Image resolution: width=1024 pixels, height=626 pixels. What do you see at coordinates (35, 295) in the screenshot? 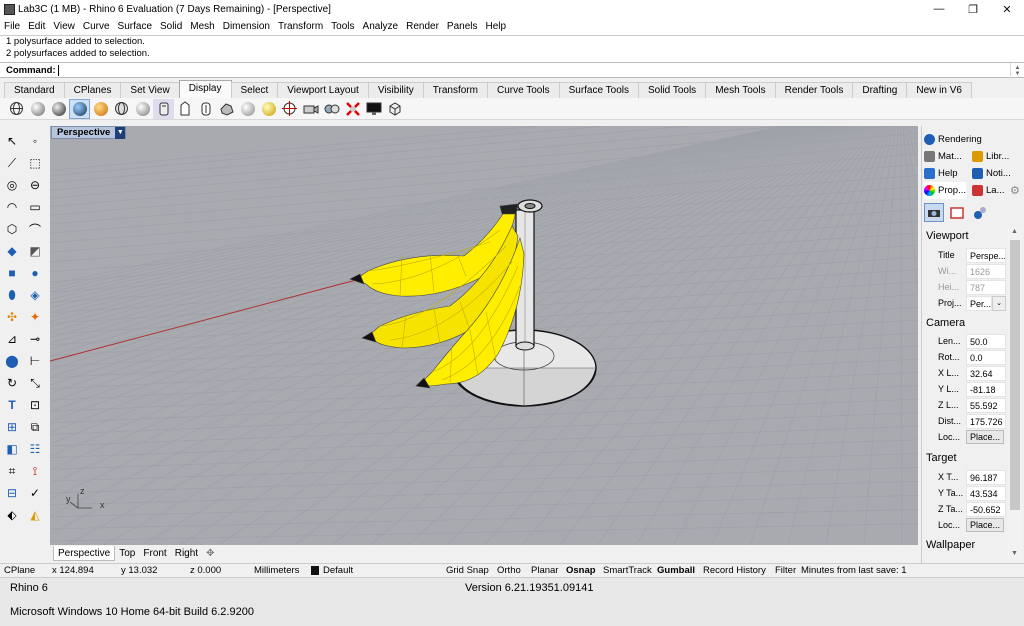
I see `mesh-icon: ◈` at bounding box center [35, 295].